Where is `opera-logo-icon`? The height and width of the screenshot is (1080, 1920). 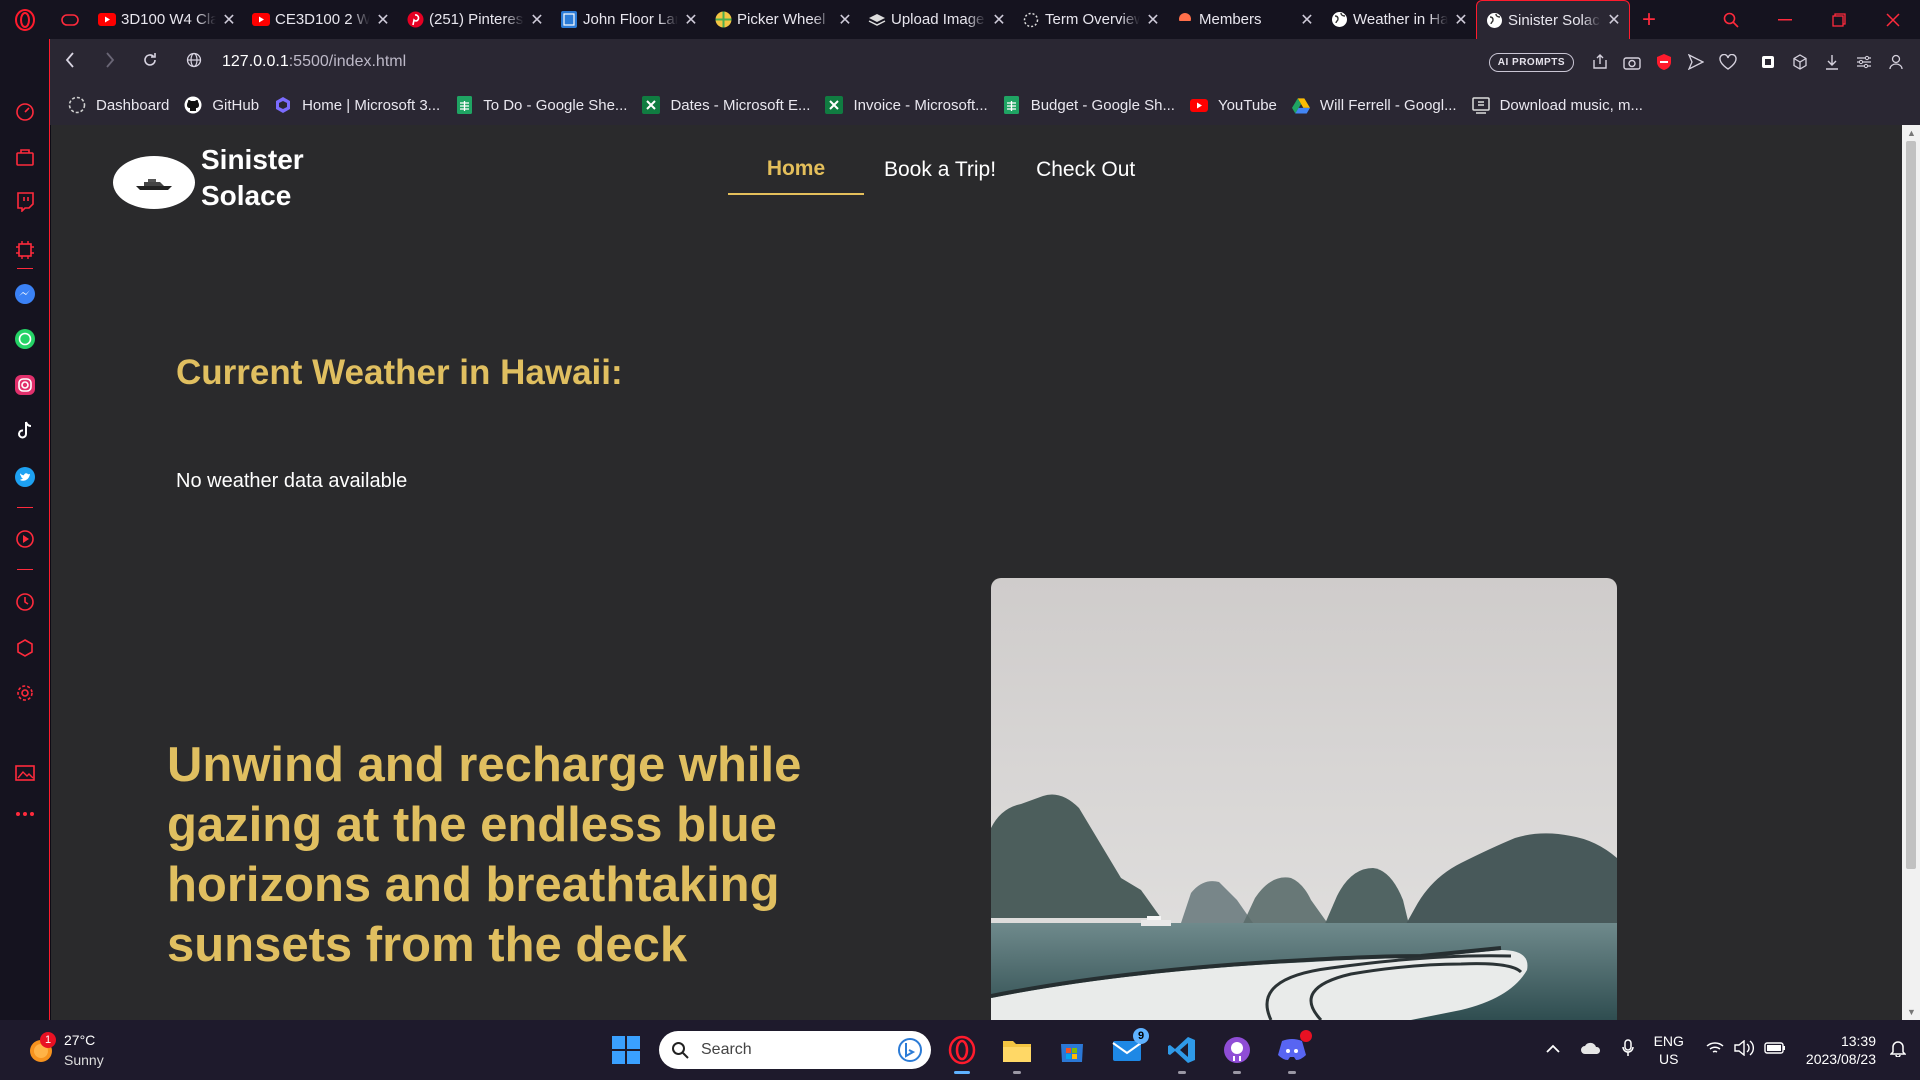 opera-logo-icon is located at coordinates (25, 19).